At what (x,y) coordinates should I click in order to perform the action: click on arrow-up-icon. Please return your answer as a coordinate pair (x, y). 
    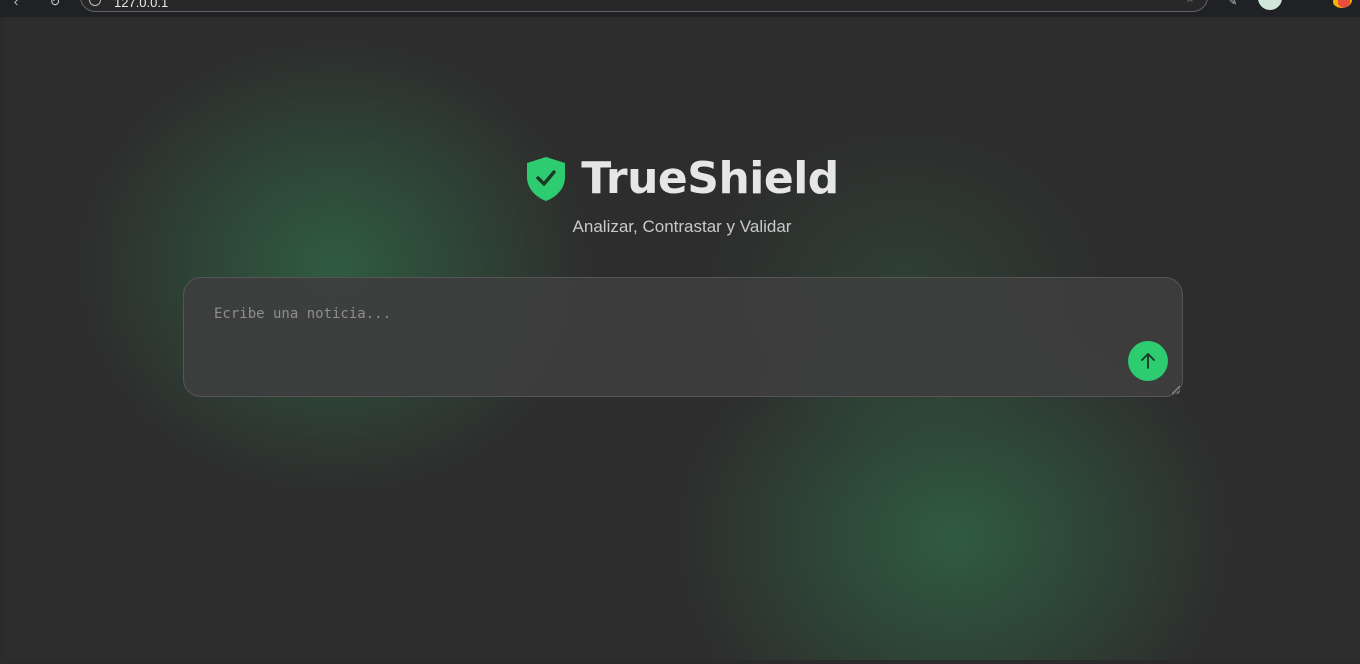
    Looking at the image, I should click on (1148, 361).